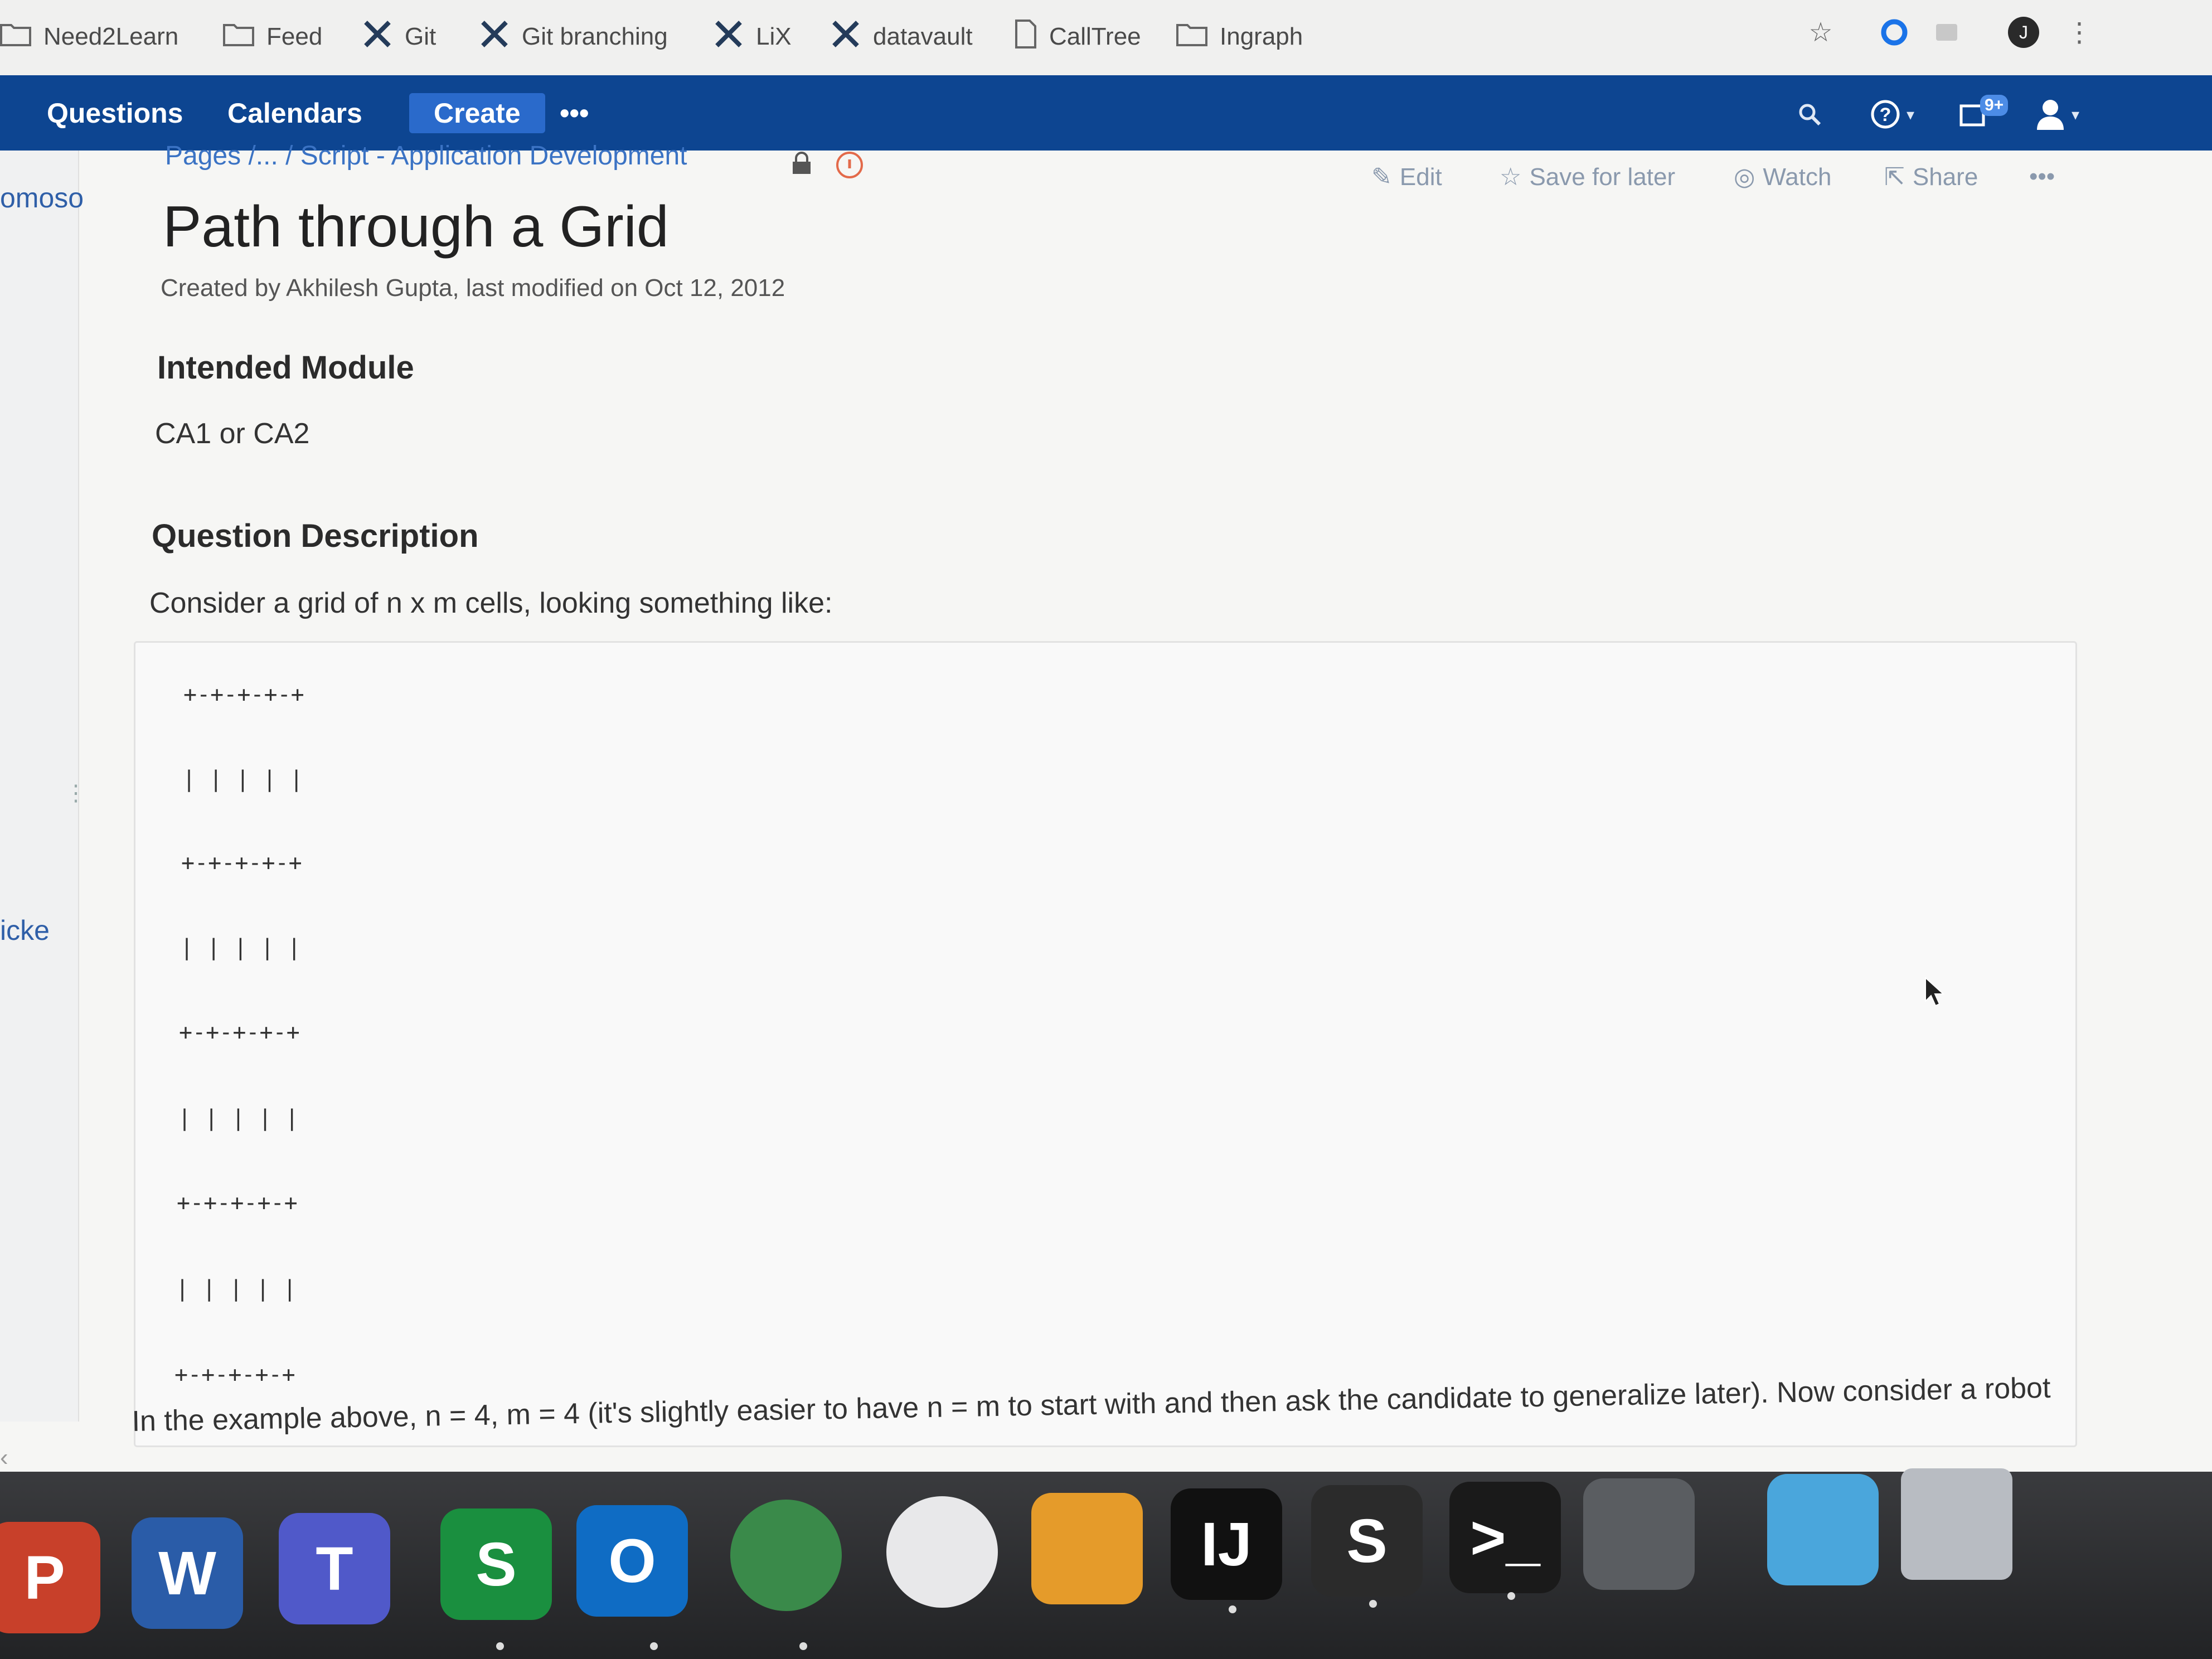  Describe the element at coordinates (2079, 32) in the screenshot. I see `menu-kebab-icon: ⋮` at that location.